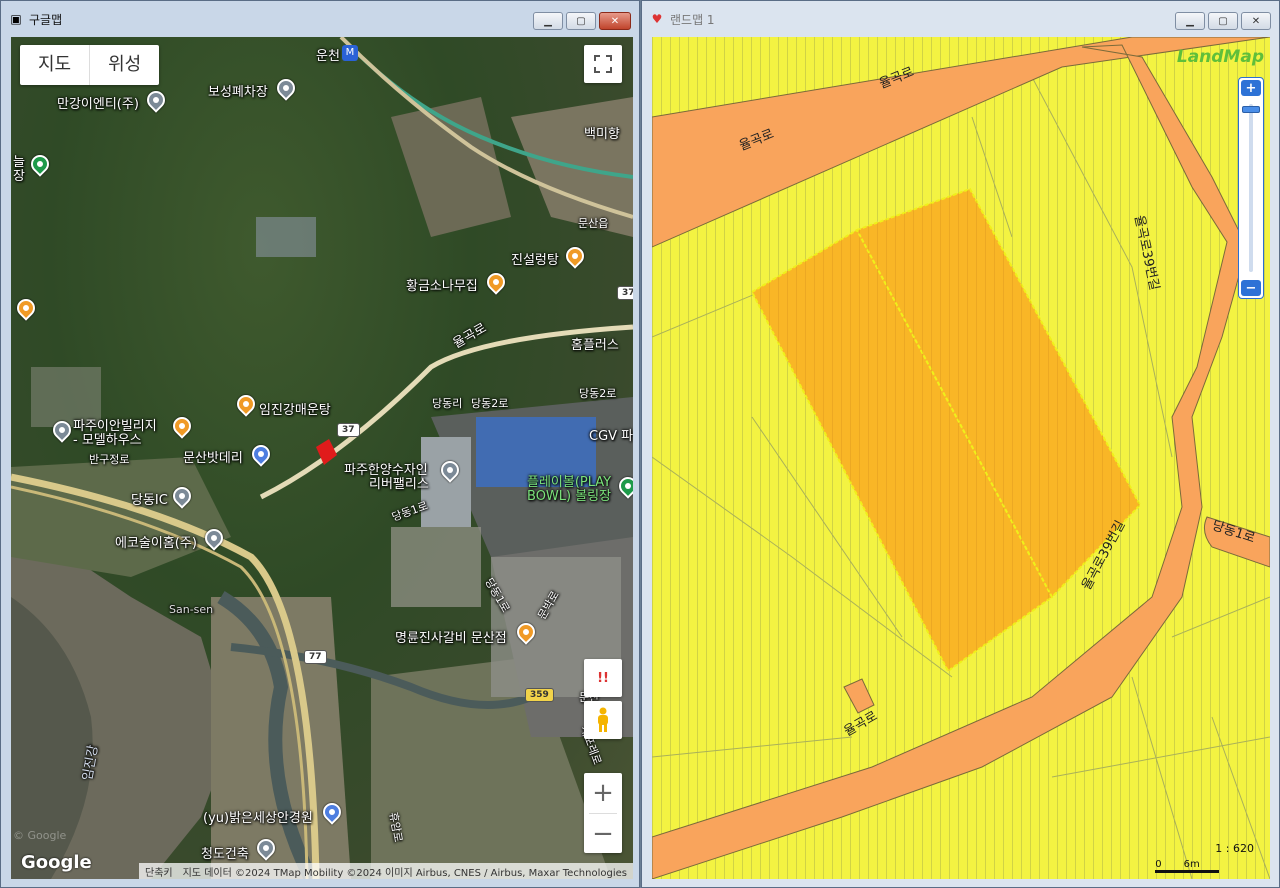  I want to click on scale-unit: 6m, so click(1191, 864).